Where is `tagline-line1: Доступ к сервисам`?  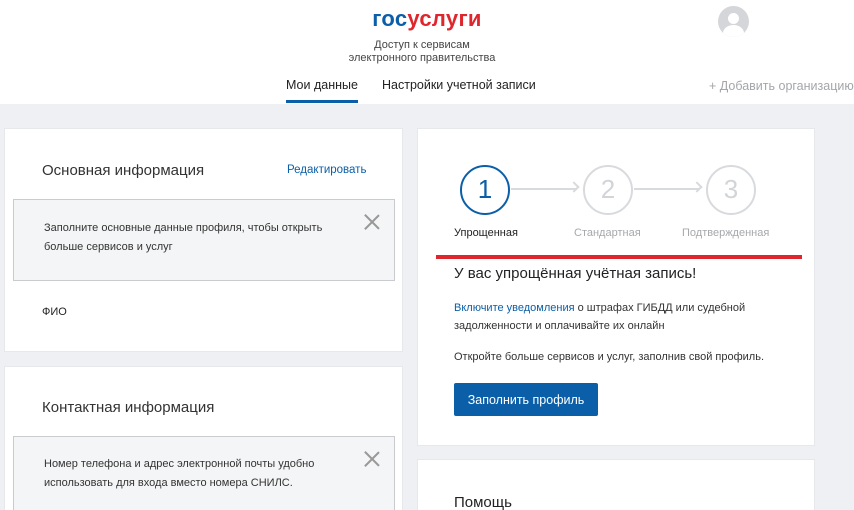
tagline-line1: Доступ к сервисам is located at coordinates (422, 45).